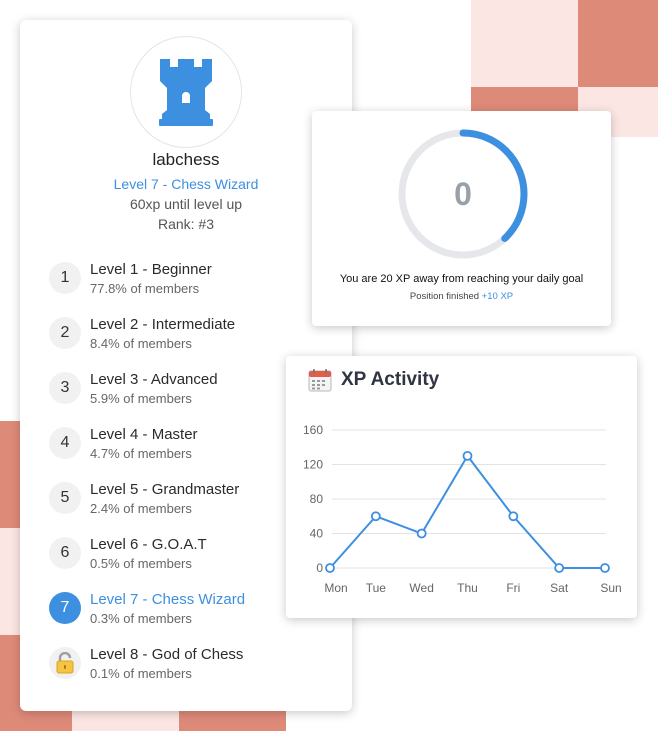 This screenshot has width=658, height=731. What do you see at coordinates (141, 508) in the screenshot?
I see `level-share: 2.4% of members` at bounding box center [141, 508].